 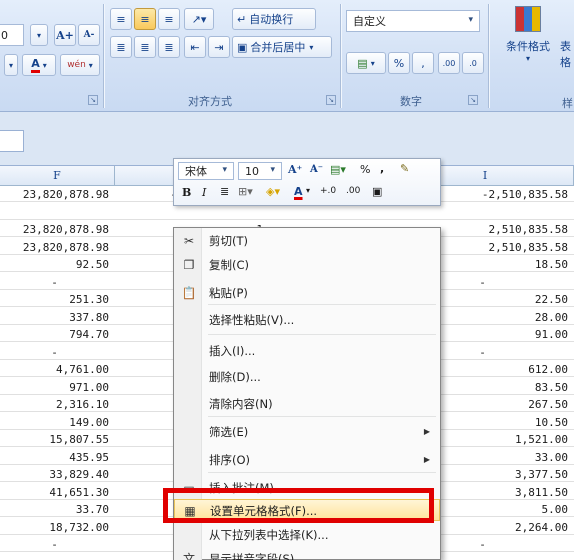 What do you see at coordinates (399, 63) in the screenshot?
I see `percent-button: %` at bounding box center [399, 63].